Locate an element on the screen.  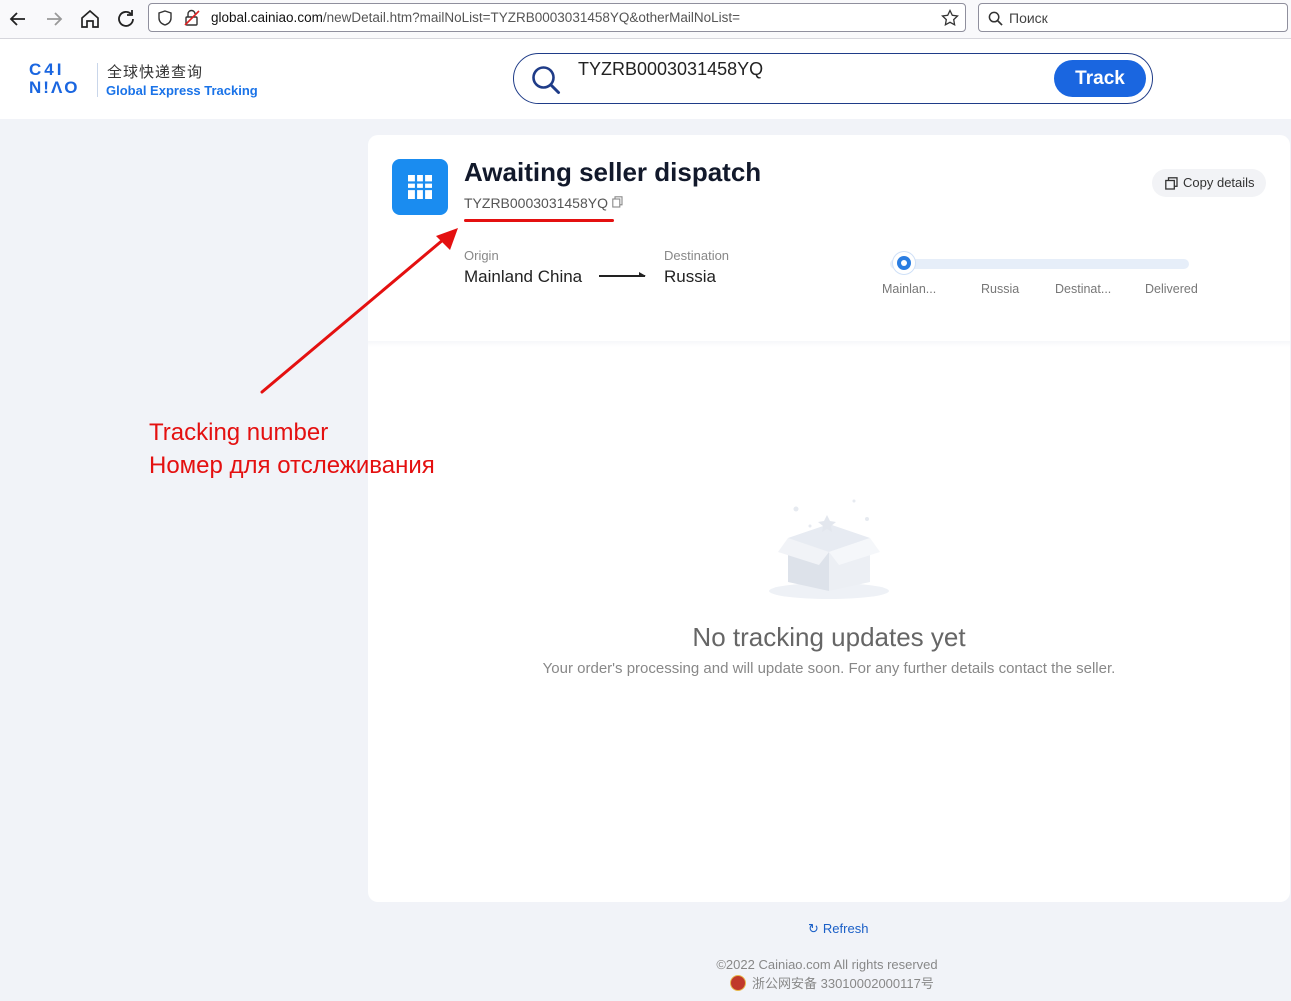
copy-details-label: Copy details is located at coordinates (1219, 182).